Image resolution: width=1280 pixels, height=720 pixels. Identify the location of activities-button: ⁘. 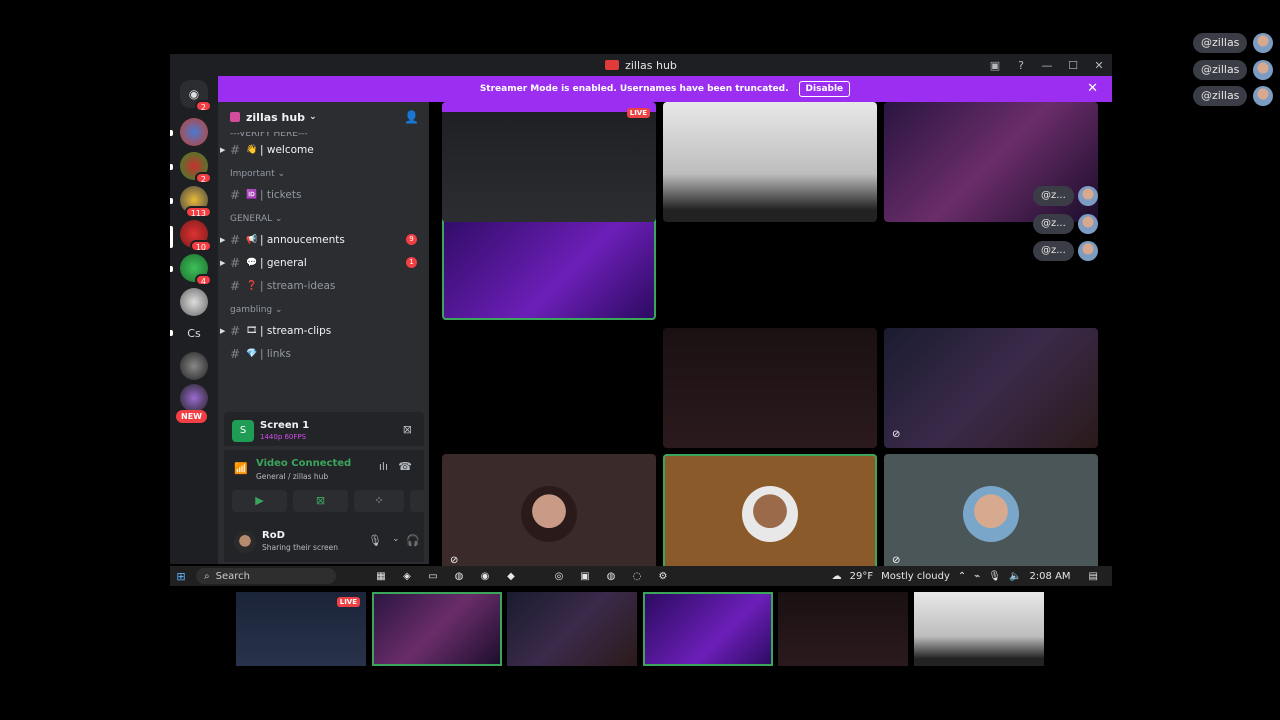
(379, 501).